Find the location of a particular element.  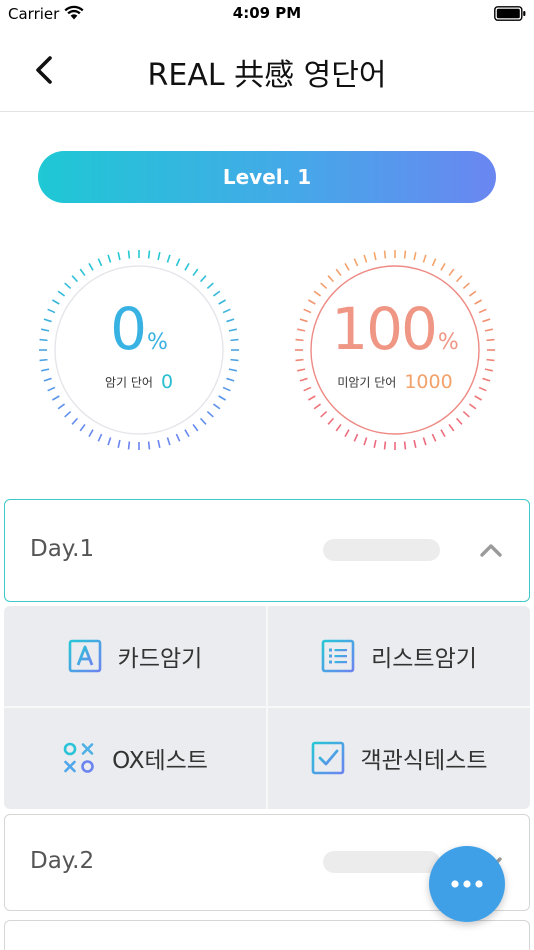

unmemorized-percent-unit: % is located at coordinates (448, 342).